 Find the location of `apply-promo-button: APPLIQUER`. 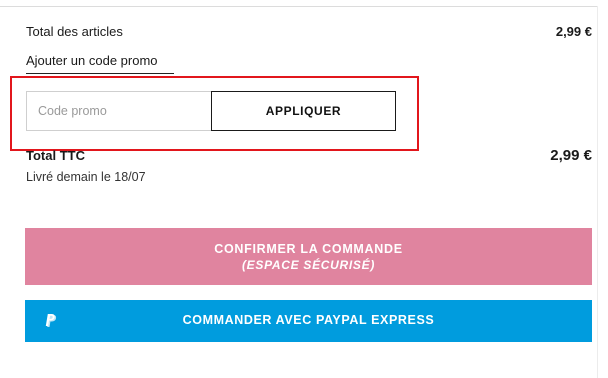

apply-promo-button: APPLIQUER is located at coordinates (303, 111).